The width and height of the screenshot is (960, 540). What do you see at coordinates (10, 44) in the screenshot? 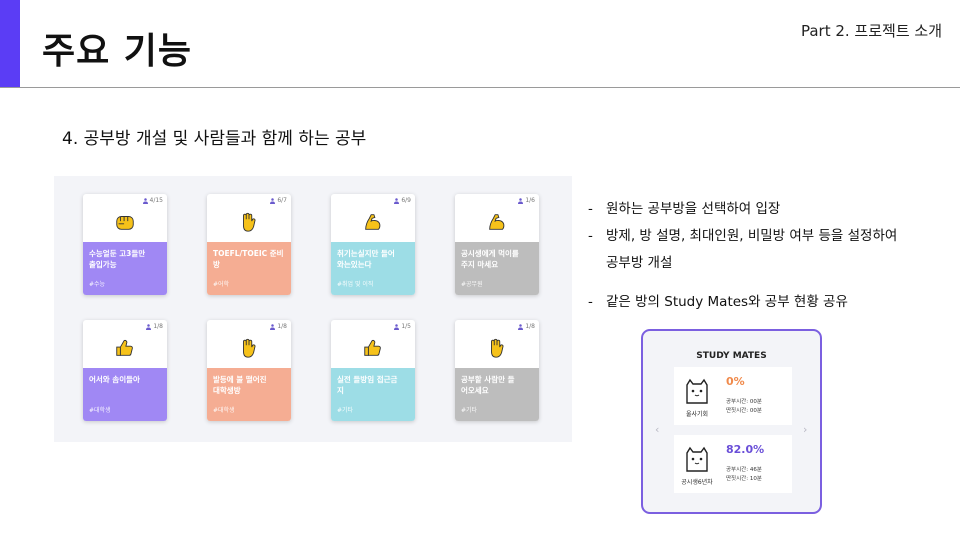
I see `accent-bar` at bounding box center [10, 44].